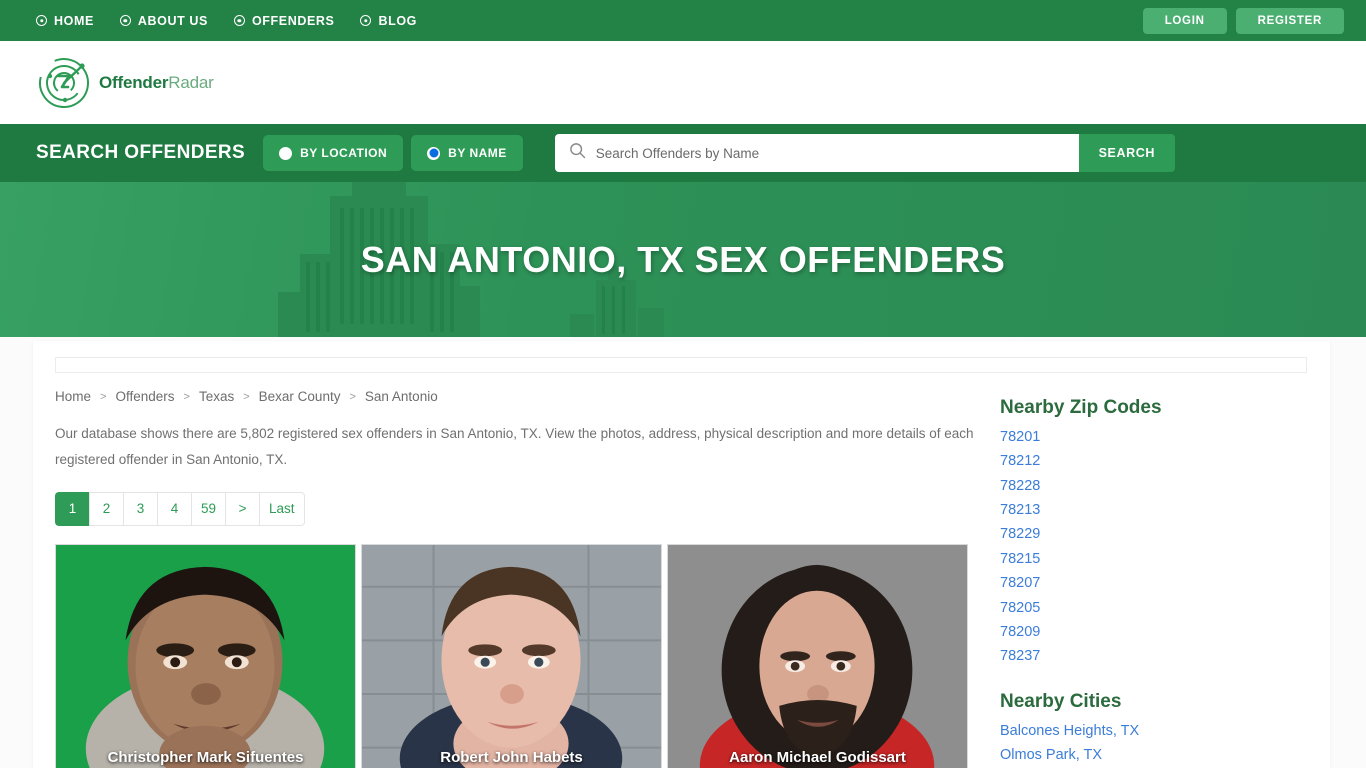  I want to click on pagination: 1 2 3 4 59 > Last, so click(519, 508).